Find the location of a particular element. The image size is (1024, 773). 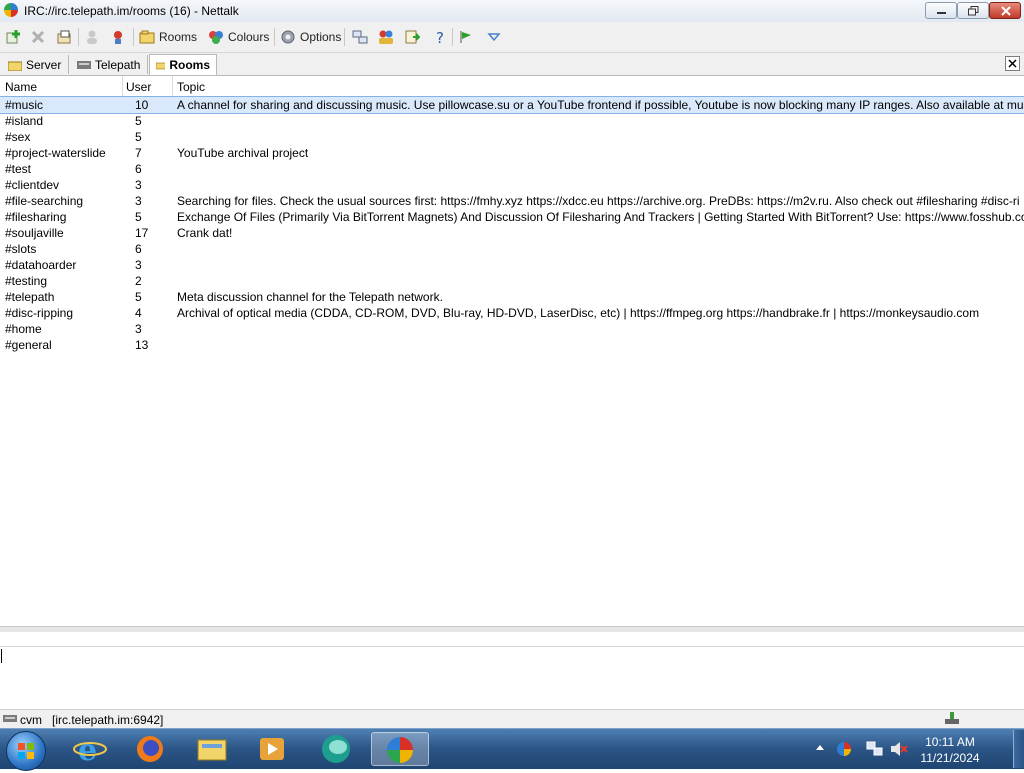

room-name: #souljaville is located at coordinates (34, 233).